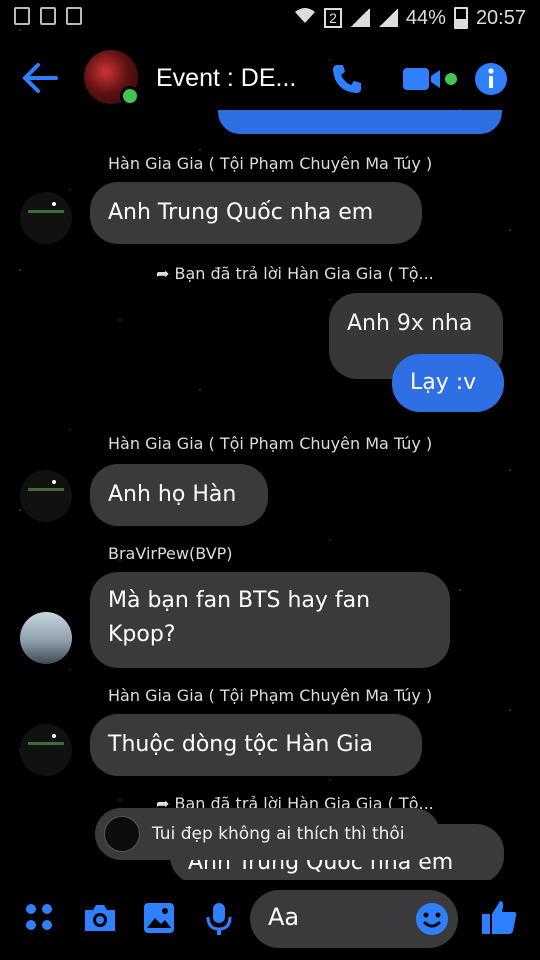 This screenshot has height=960, width=540. I want to click on recycle-notification-icon, so click(74, 16).